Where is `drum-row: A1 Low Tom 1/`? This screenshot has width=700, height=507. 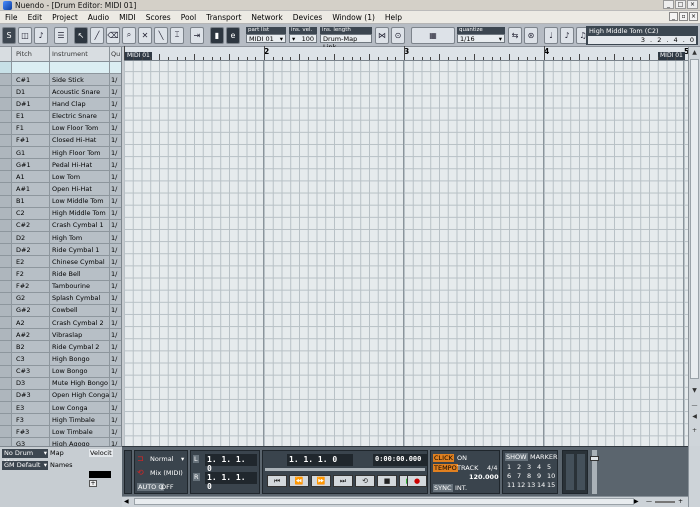 drum-row: A1 Low Tom 1/ is located at coordinates (60, 177).